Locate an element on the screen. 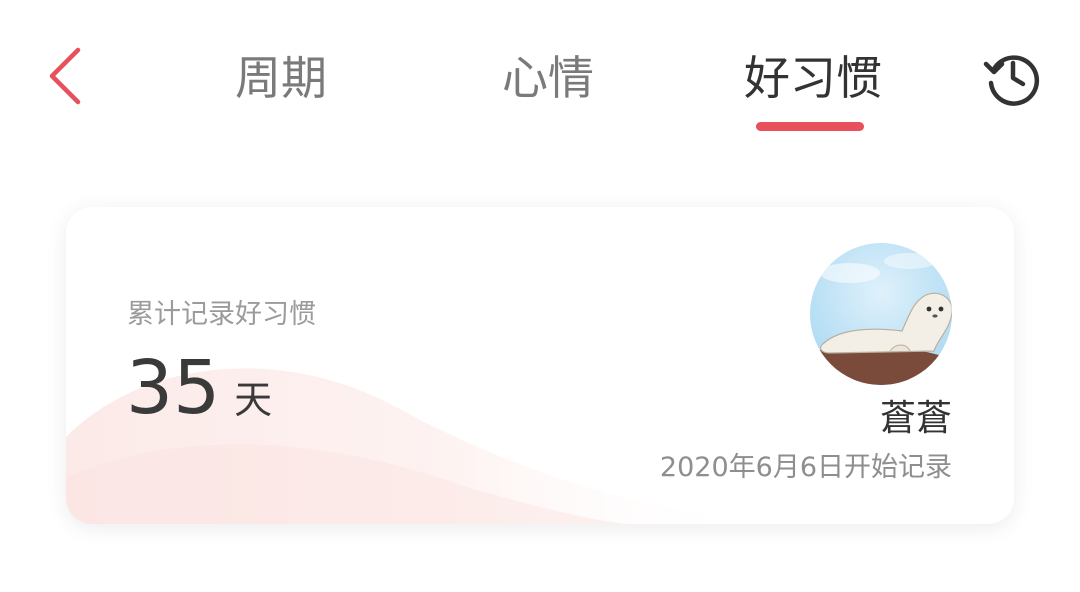  cumulative-label: 累计记录好习惯 is located at coordinates (221, 314).